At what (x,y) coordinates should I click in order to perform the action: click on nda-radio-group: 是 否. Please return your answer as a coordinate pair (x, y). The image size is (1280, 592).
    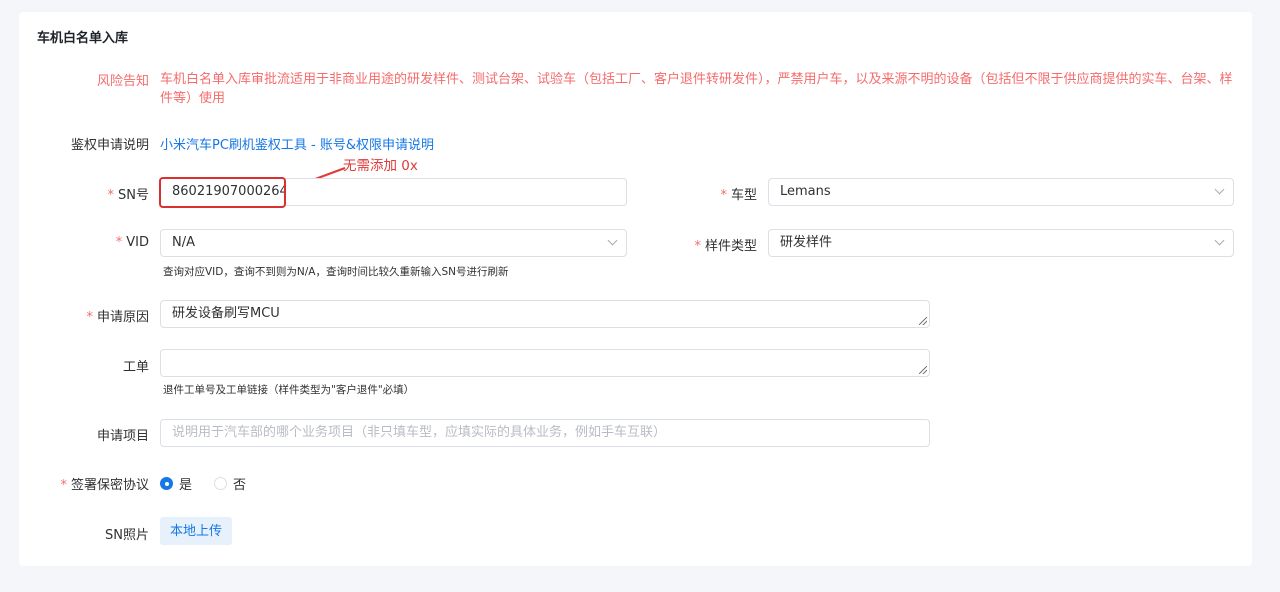
    Looking at the image, I should click on (203, 483).